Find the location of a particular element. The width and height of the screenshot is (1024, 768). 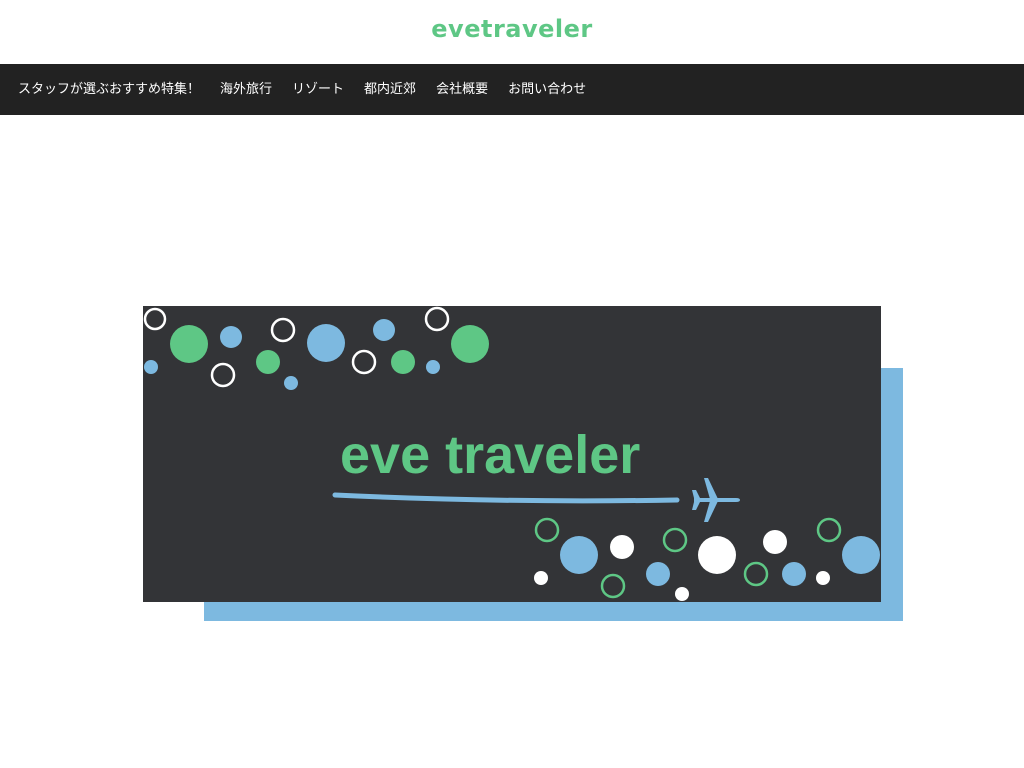

site-header: evetraveler is located at coordinates (512, 32).